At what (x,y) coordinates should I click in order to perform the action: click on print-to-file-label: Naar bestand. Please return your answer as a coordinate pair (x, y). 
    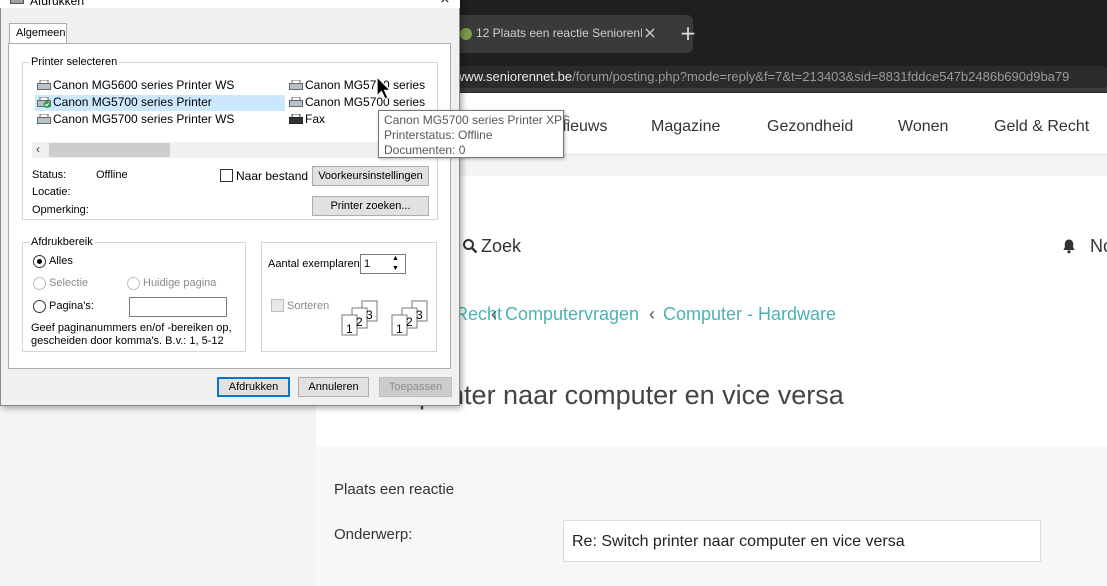
    Looking at the image, I should click on (272, 176).